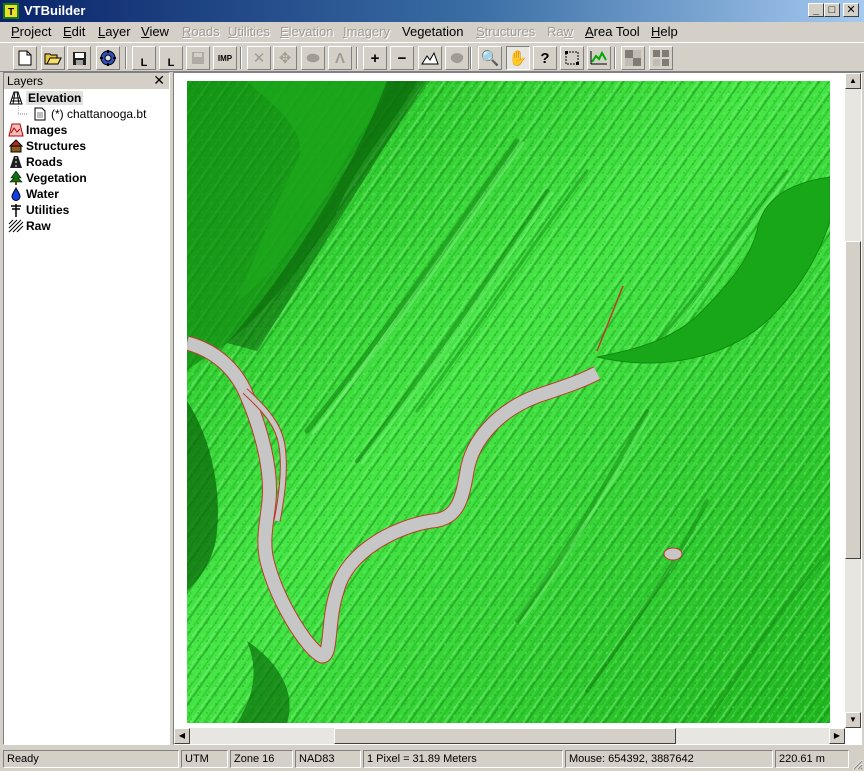 The image size is (864, 771). I want to click on import-button: IMP, so click(225, 58).